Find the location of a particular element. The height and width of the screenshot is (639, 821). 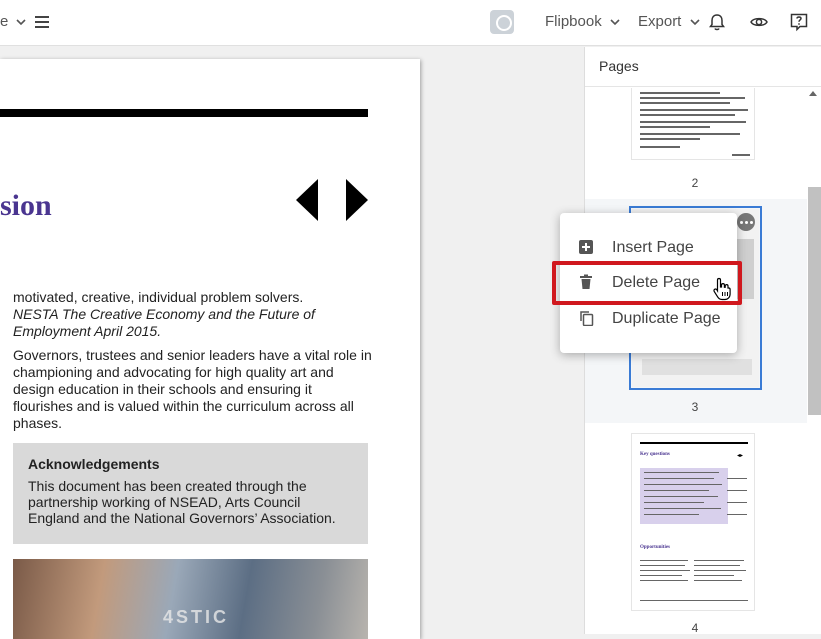

page-number: 2 is located at coordinates (695, 183).